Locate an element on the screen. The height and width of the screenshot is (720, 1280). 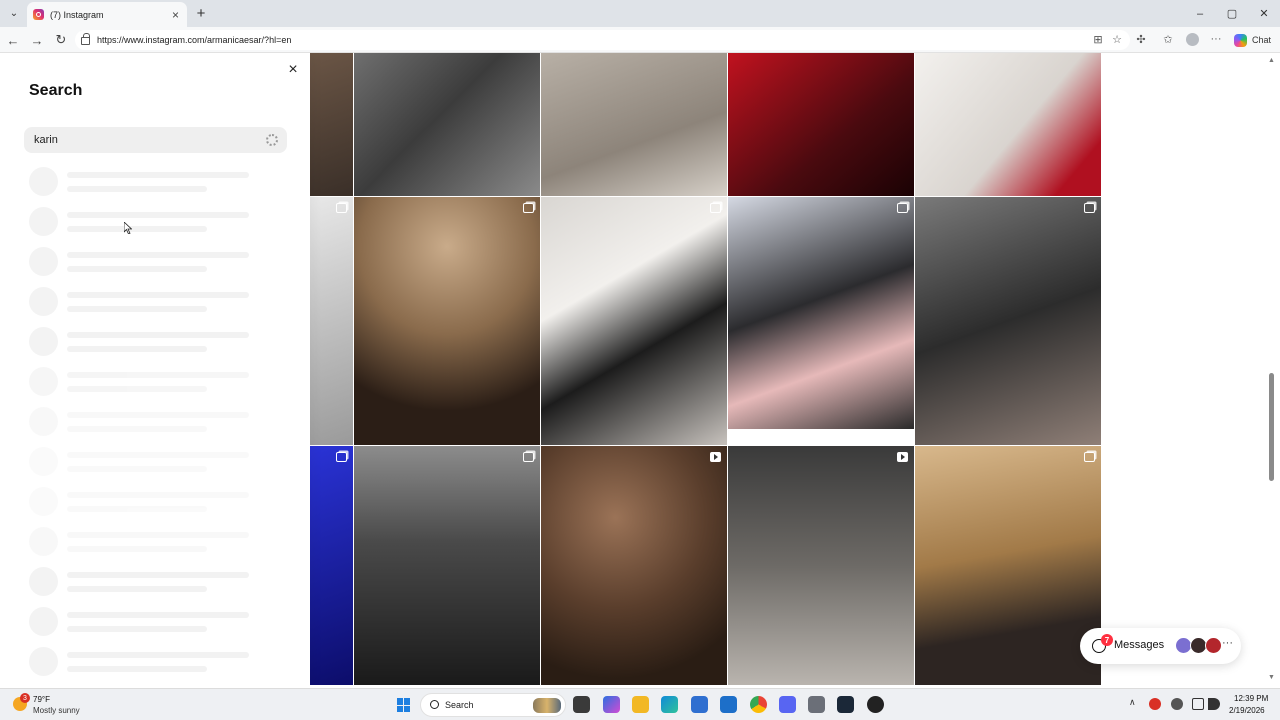
show-hidden-icons-chevron-icon: ∧ is located at coordinates (1132, 702).